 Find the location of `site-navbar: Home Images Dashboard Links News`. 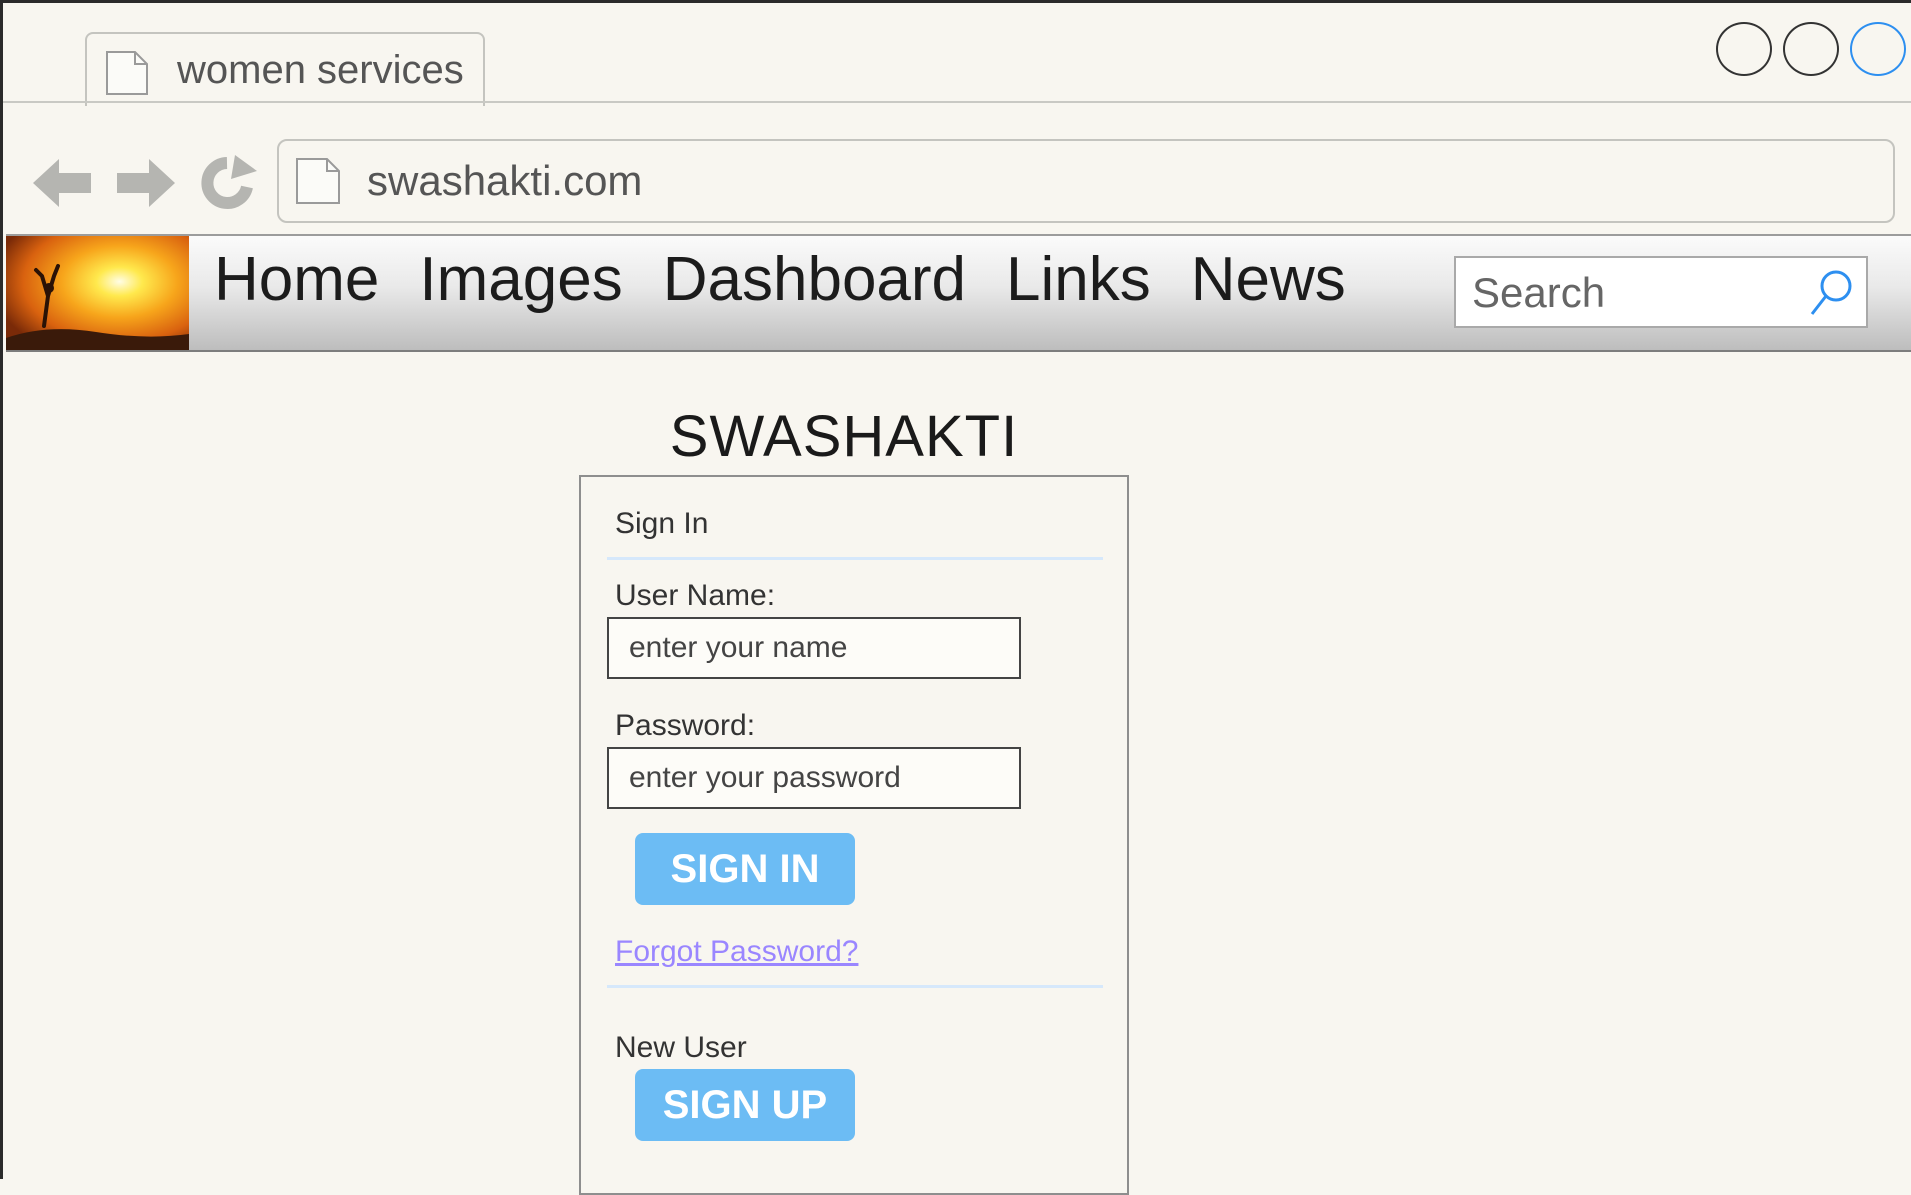

site-navbar: Home Images Dashboard Links News is located at coordinates (958, 293).